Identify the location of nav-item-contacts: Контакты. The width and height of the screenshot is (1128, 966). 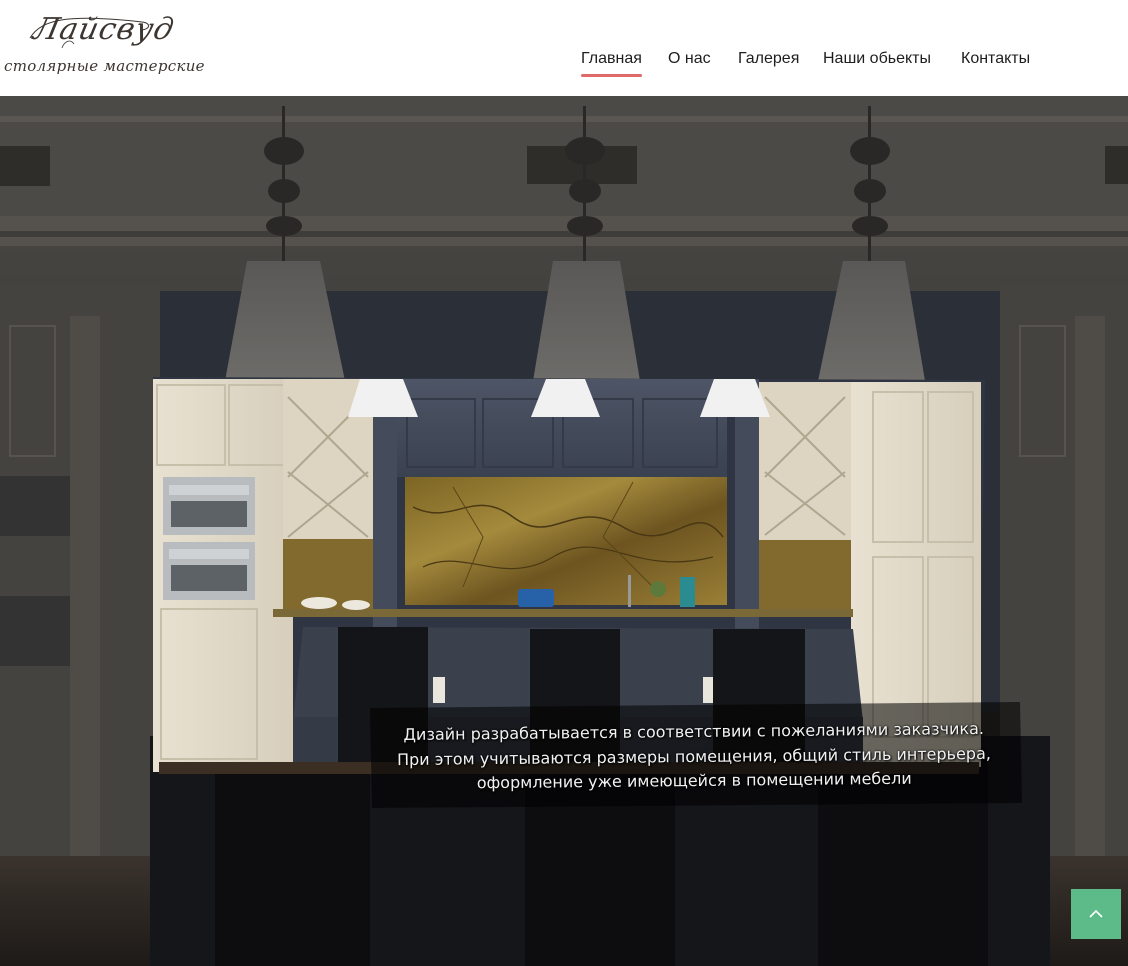
(995, 59).